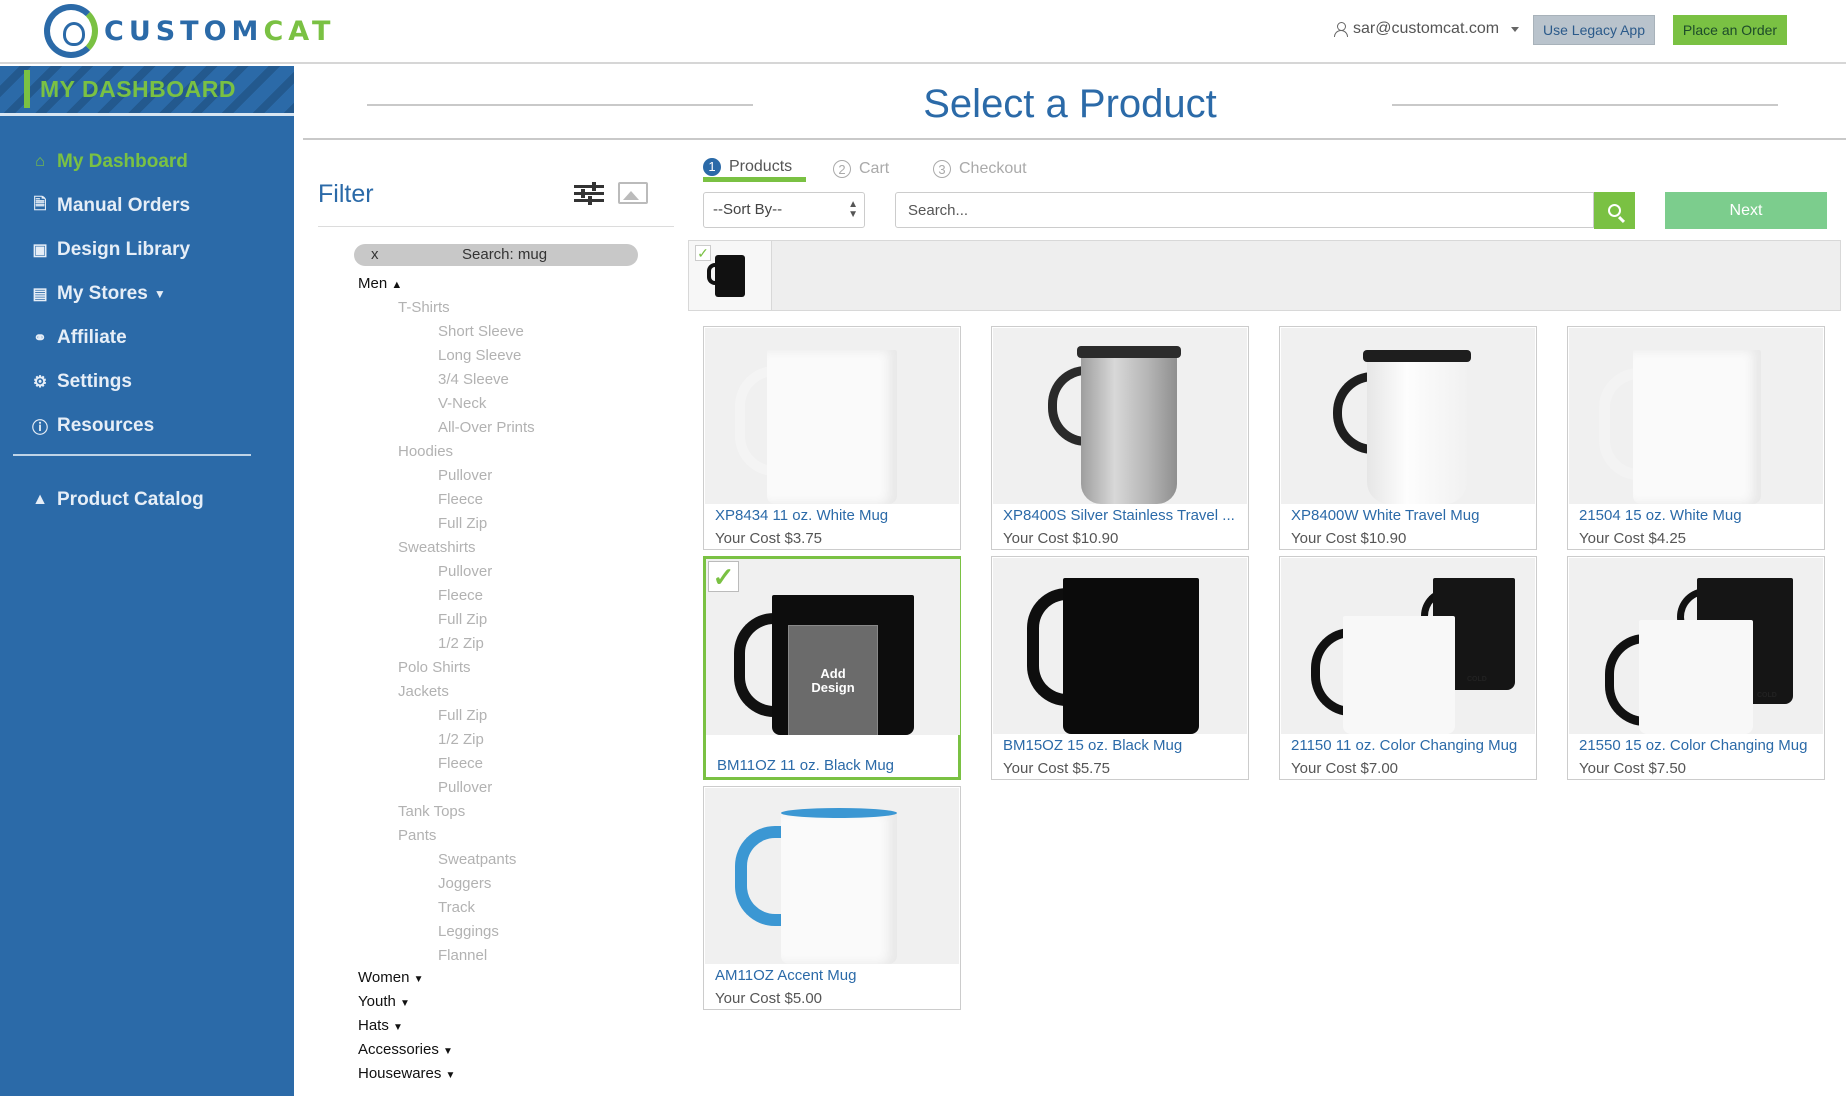 The height and width of the screenshot is (1096, 1846). Describe the element at coordinates (375, 254) in the screenshot. I see `remove-filter-button: x` at that location.